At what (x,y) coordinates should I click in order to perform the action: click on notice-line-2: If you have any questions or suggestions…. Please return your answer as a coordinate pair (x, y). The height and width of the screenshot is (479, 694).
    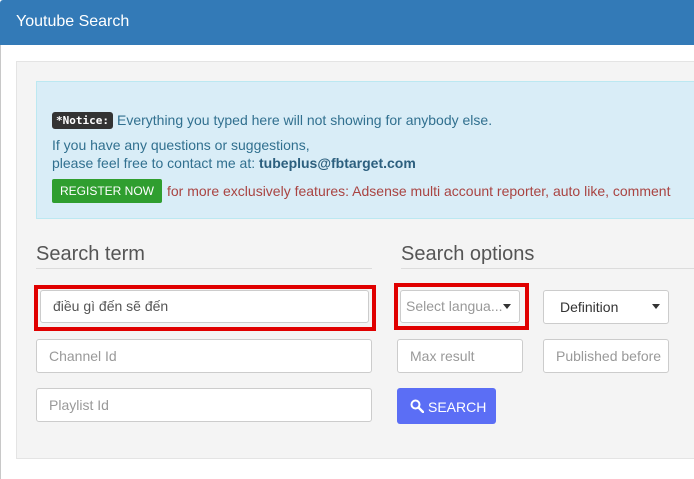
    Looking at the image, I should click on (181, 145).